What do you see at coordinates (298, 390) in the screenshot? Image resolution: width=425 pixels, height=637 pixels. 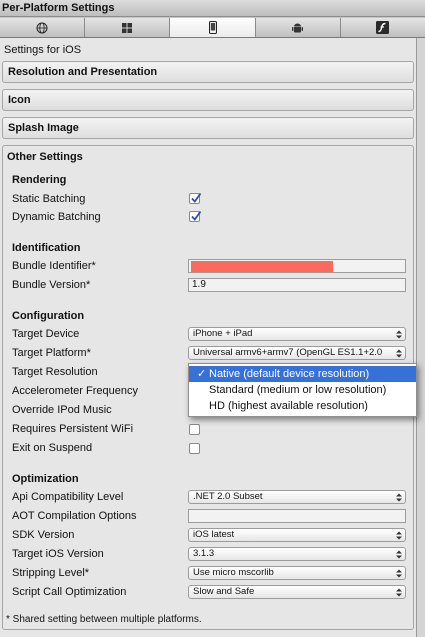 I see `resolution-option-label: Standard (medium or low resolution)` at bounding box center [298, 390].